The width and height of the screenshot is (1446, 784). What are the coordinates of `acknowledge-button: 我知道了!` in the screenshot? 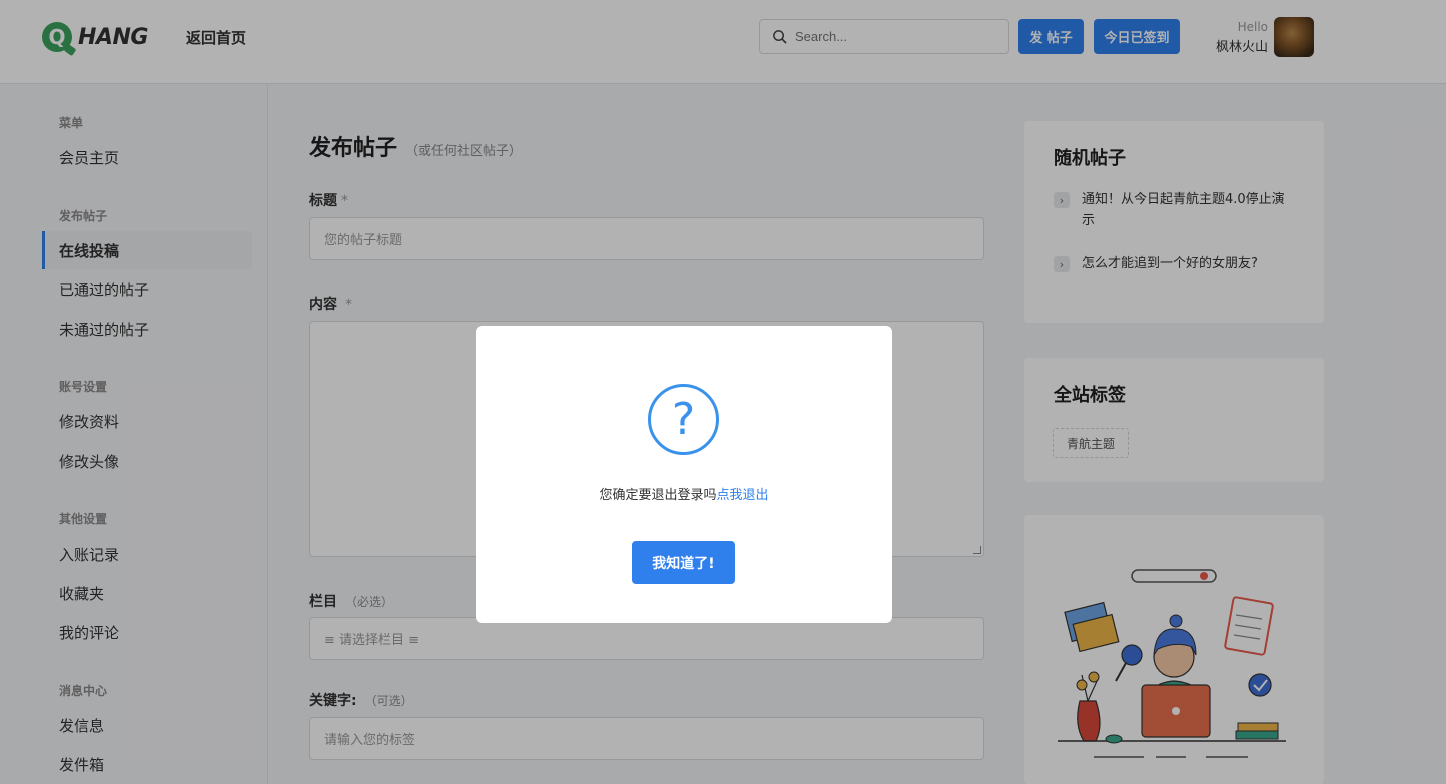 It's located at (683, 562).